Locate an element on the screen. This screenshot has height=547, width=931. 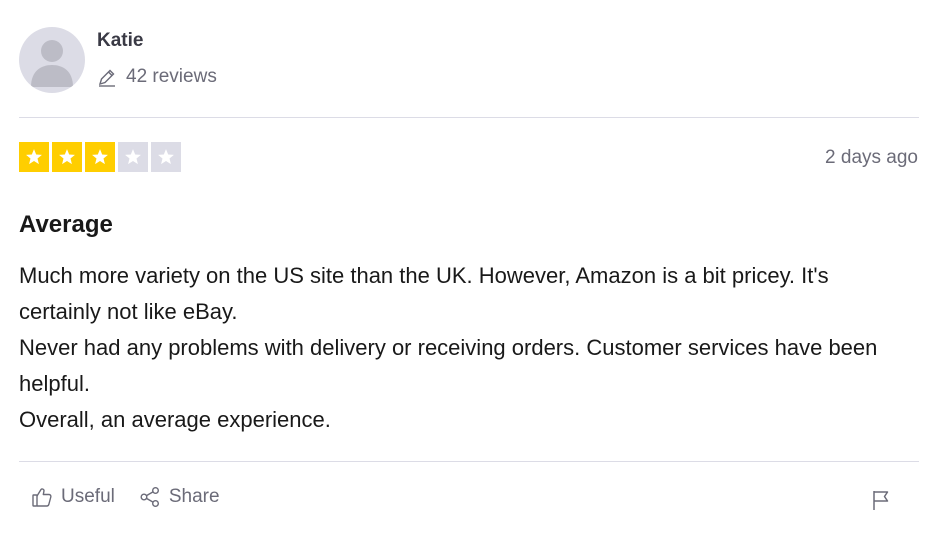
review-date: 2 days ago is located at coordinates (871, 157).